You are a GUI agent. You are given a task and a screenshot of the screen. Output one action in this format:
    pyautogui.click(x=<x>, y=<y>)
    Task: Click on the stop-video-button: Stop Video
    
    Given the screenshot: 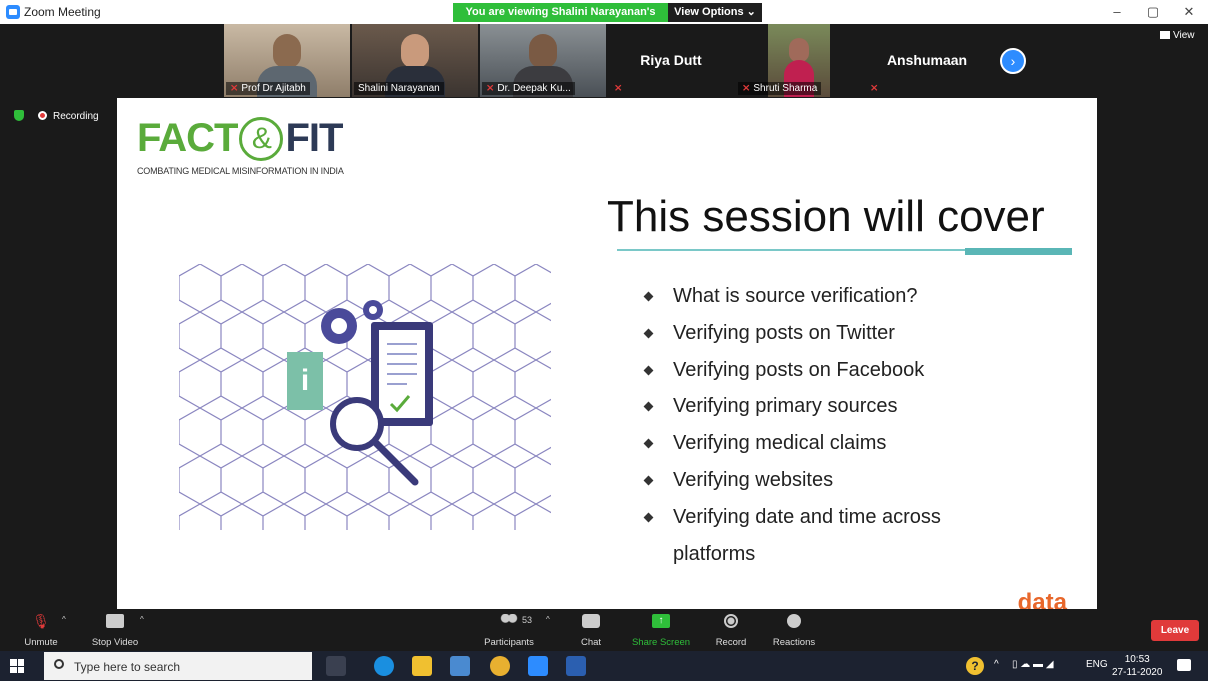 What is the action you would take?
    pyautogui.click(x=115, y=630)
    